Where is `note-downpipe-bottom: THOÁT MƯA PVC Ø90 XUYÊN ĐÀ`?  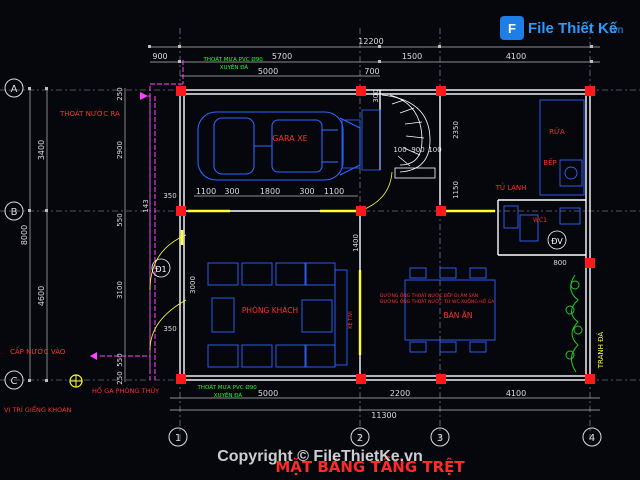
note-downpipe-bottom: THOÁT MƯA PVC Ø90 XUYÊN ĐÀ is located at coordinates (228, 391).